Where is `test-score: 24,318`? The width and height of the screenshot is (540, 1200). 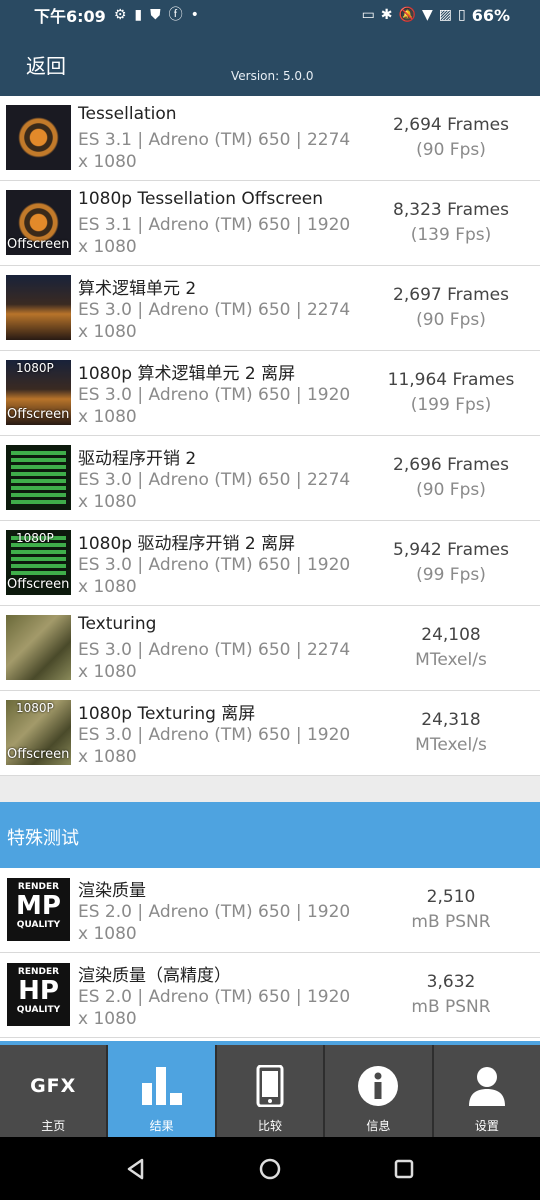 test-score: 24,318 is located at coordinates (451, 720).